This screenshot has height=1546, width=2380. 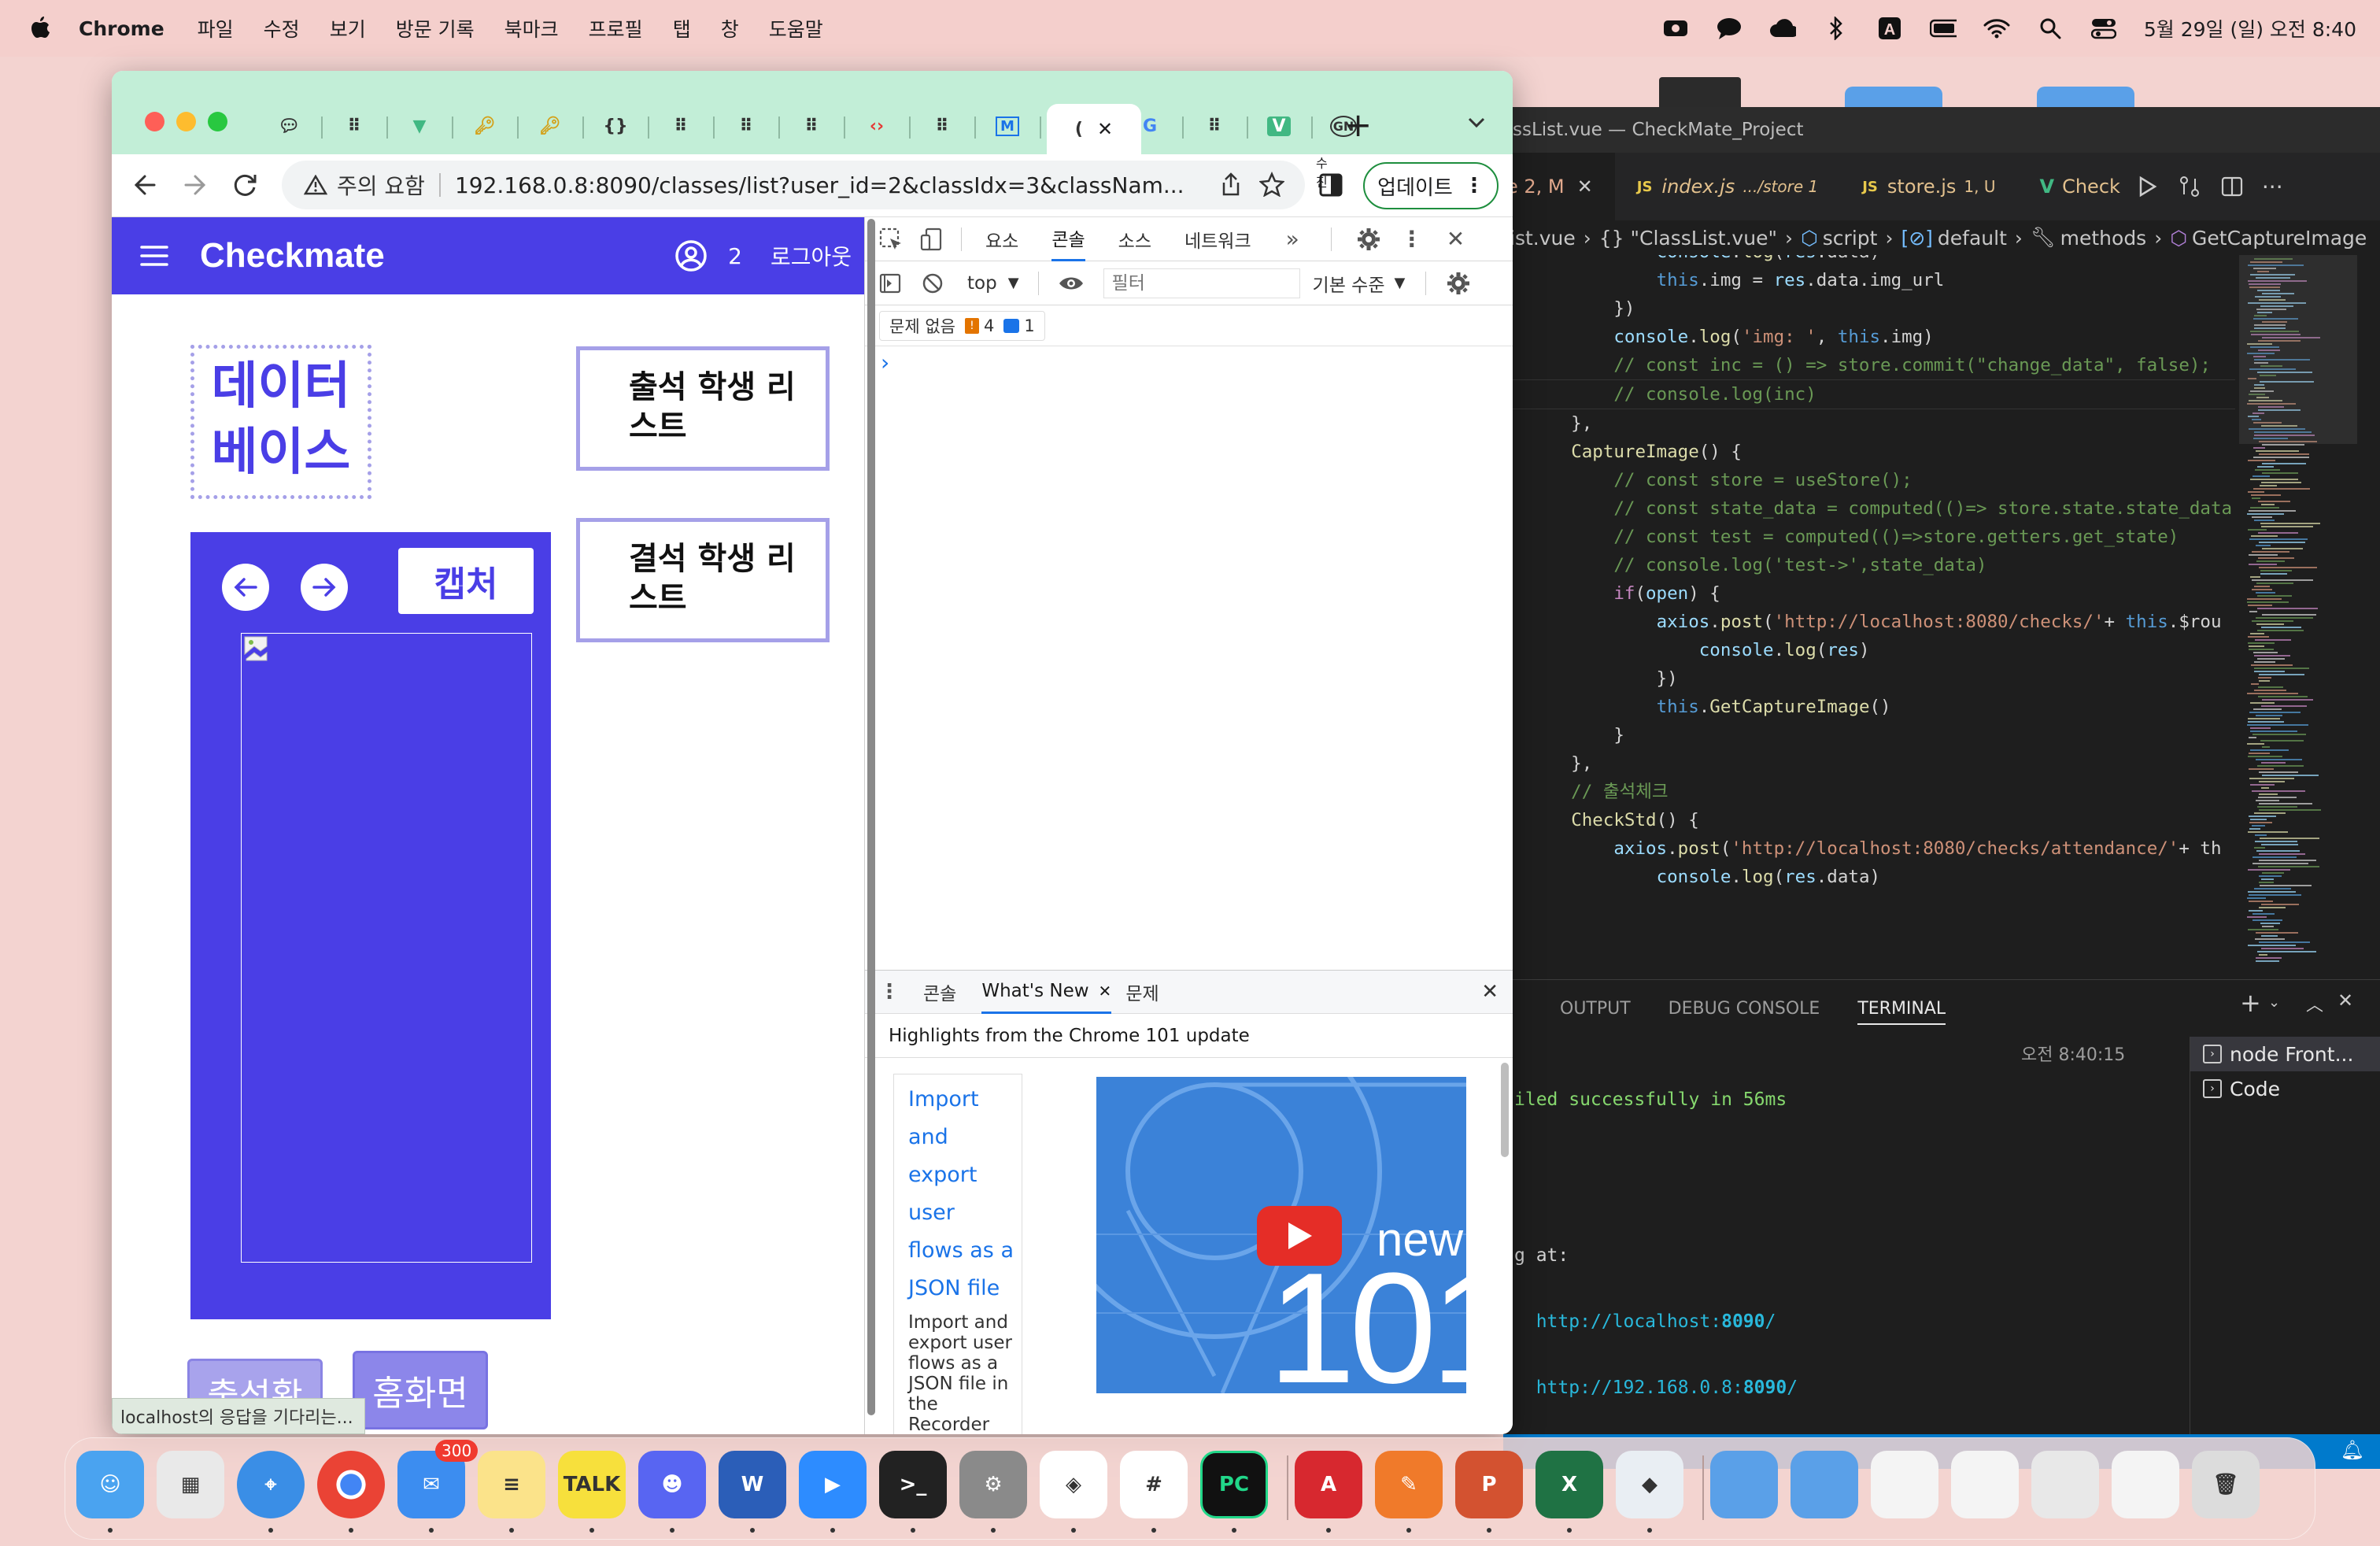 I want to click on apple-icon, so click(x=40, y=28).